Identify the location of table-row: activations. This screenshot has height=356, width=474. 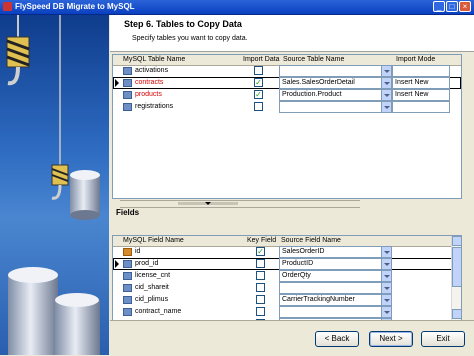
(287, 71).